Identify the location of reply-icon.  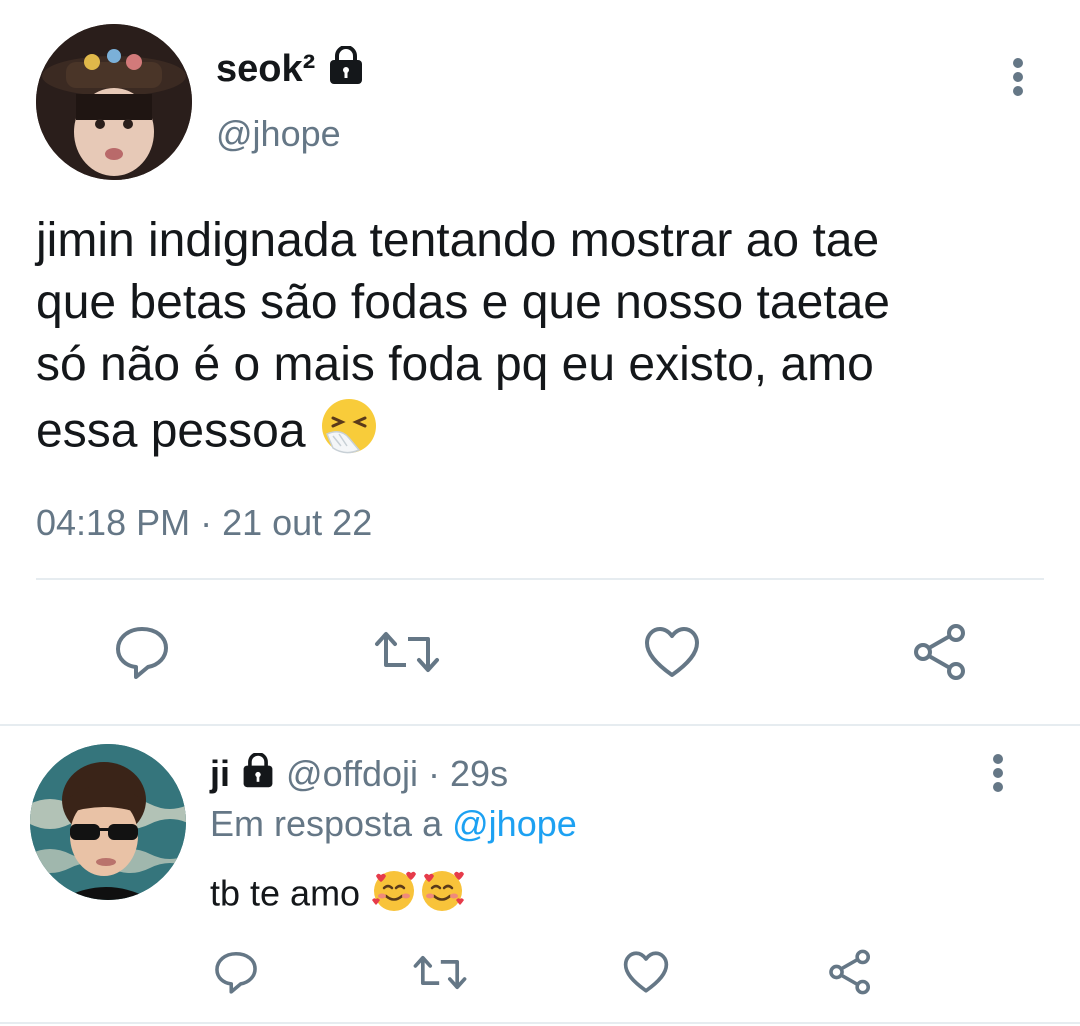
(142, 652).